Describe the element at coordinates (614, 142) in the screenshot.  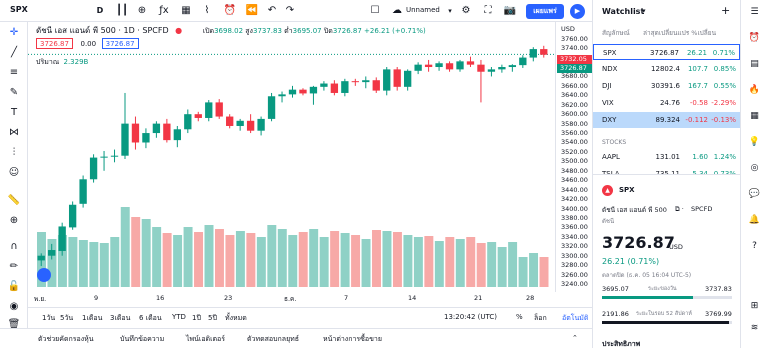
I see `stocks-section-header: STOCKS` at that location.